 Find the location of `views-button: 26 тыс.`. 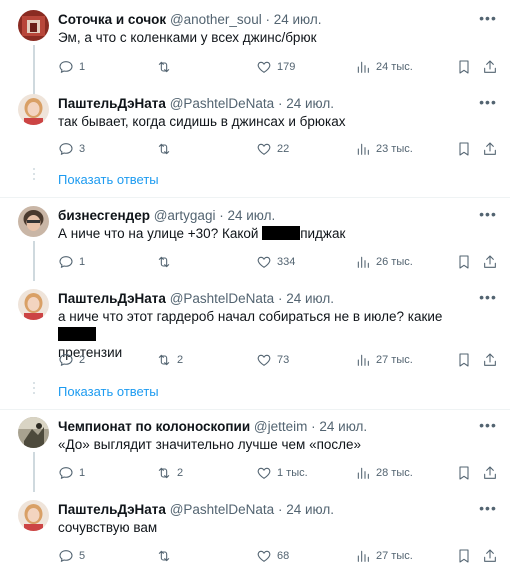

views-button: 26 тыс. is located at coordinates (384, 262).